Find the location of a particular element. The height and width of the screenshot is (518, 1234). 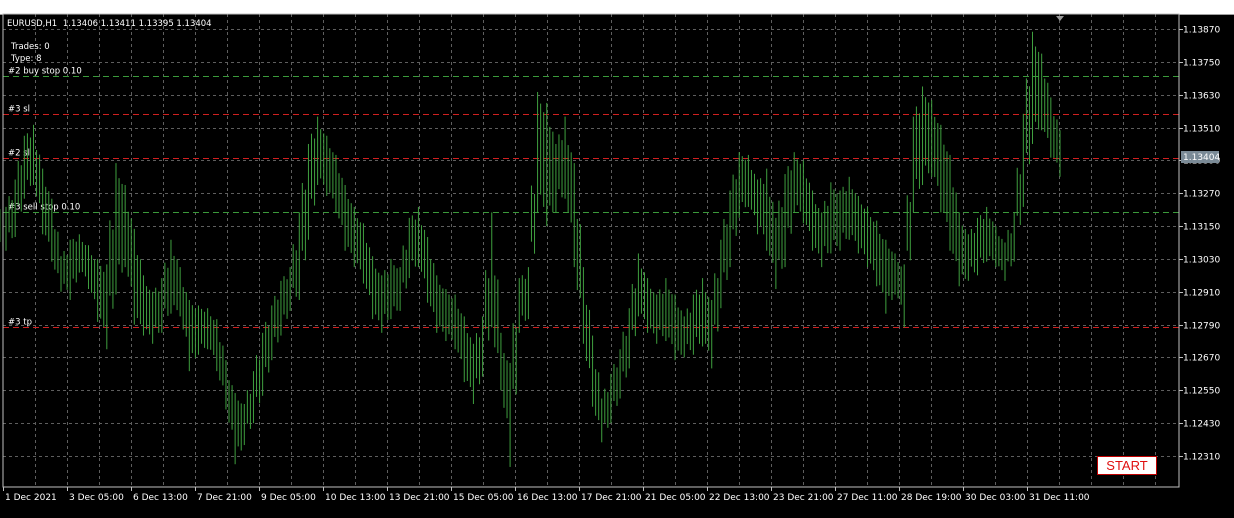

level-label: #2 sl is located at coordinates (19, 154).